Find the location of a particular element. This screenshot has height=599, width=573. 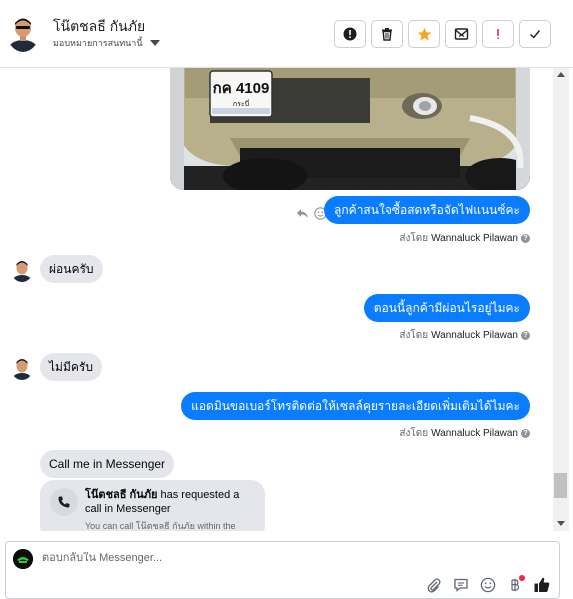

message-bubble-outgoing: ตอนนี้ลูกค้ามีผ่อนไรอยู่ไมคะ is located at coordinates (446, 308).